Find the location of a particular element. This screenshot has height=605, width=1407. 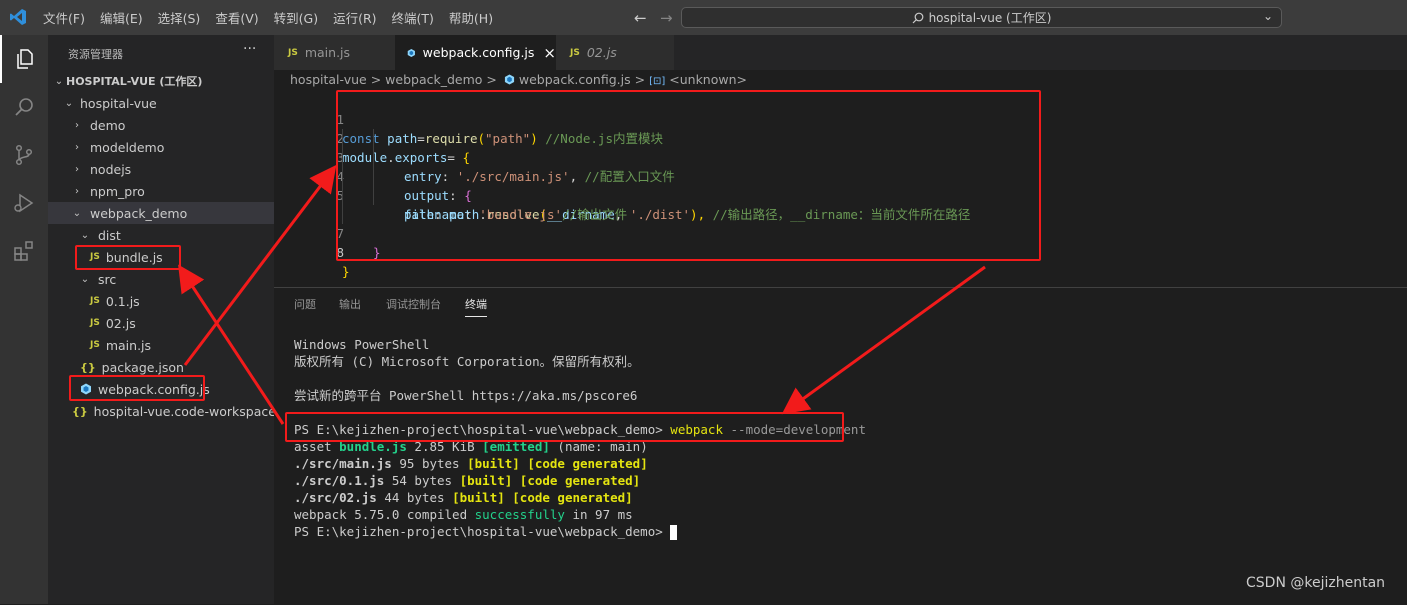

run-debug-icon is located at coordinates (24, 203).